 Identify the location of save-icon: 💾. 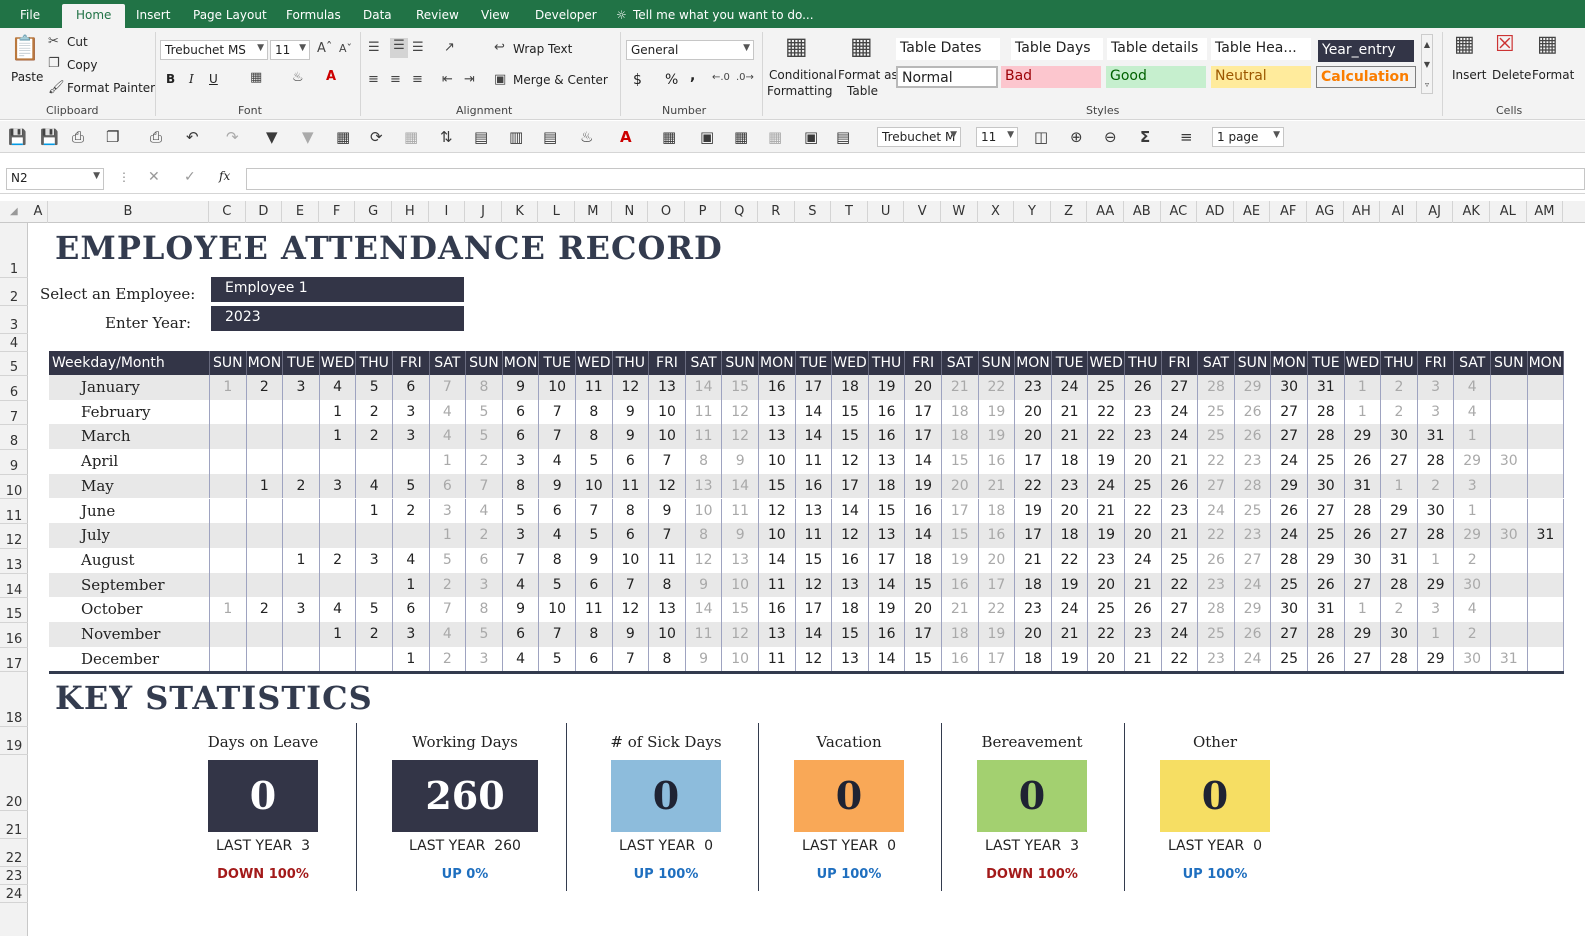
(17, 137).